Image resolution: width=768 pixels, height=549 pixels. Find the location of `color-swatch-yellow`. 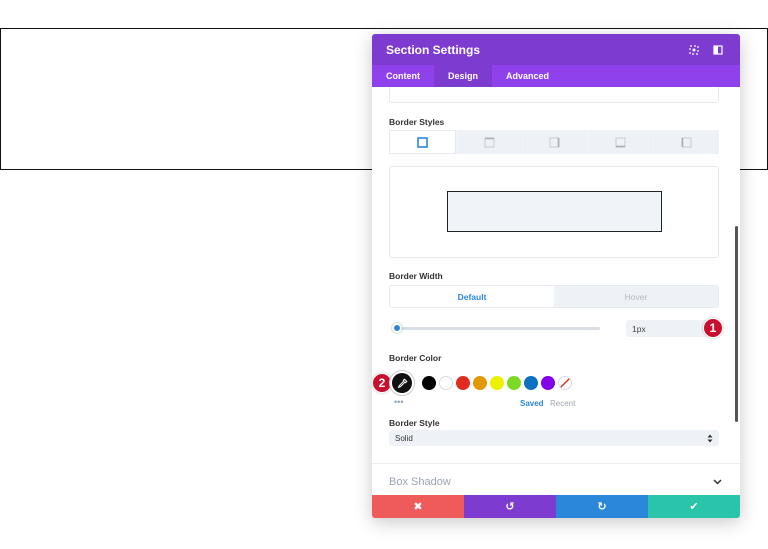

color-swatch-yellow is located at coordinates (497, 383).